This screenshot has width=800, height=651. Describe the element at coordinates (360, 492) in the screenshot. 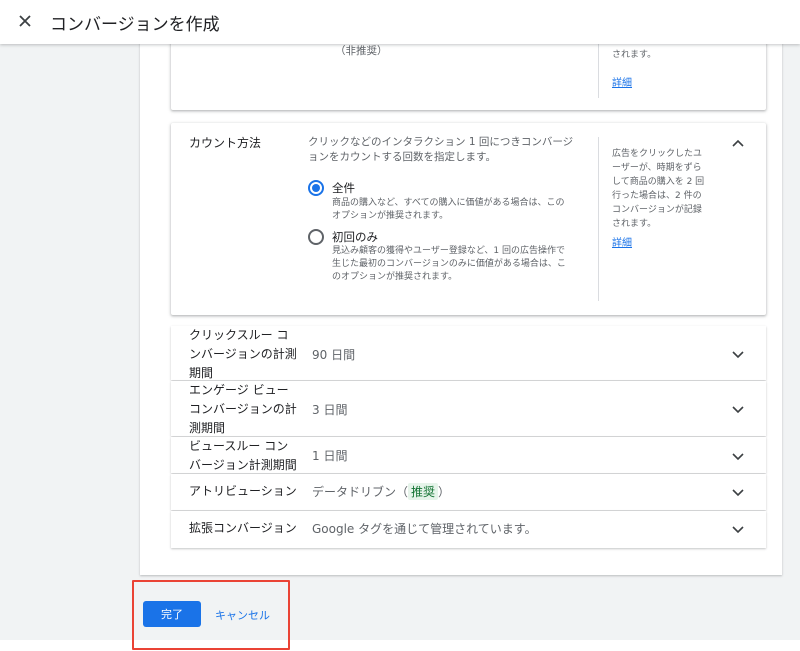

I see `attribution-model: データドリブン（` at that location.